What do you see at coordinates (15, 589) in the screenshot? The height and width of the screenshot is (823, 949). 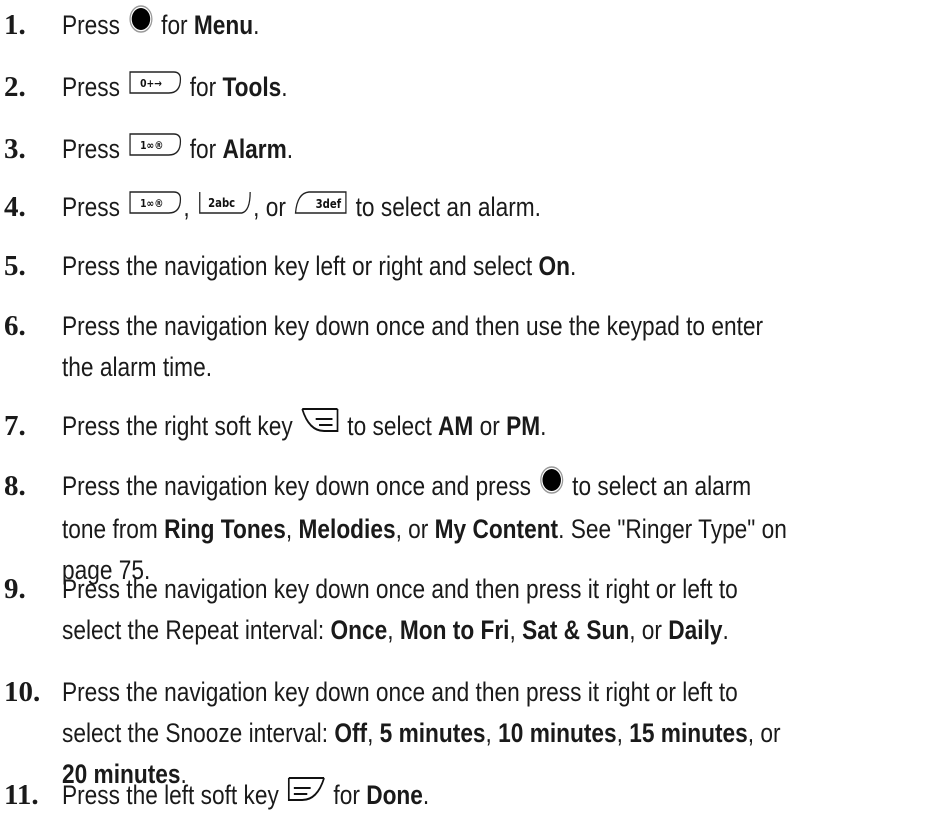 I see `step-number: 9.` at bounding box center [15, 589].